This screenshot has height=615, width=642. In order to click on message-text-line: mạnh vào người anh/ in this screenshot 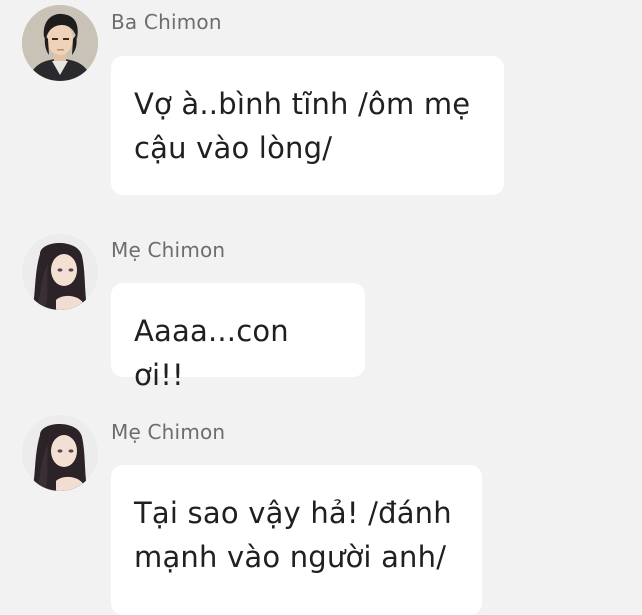, I will do `click(290, 557)`.